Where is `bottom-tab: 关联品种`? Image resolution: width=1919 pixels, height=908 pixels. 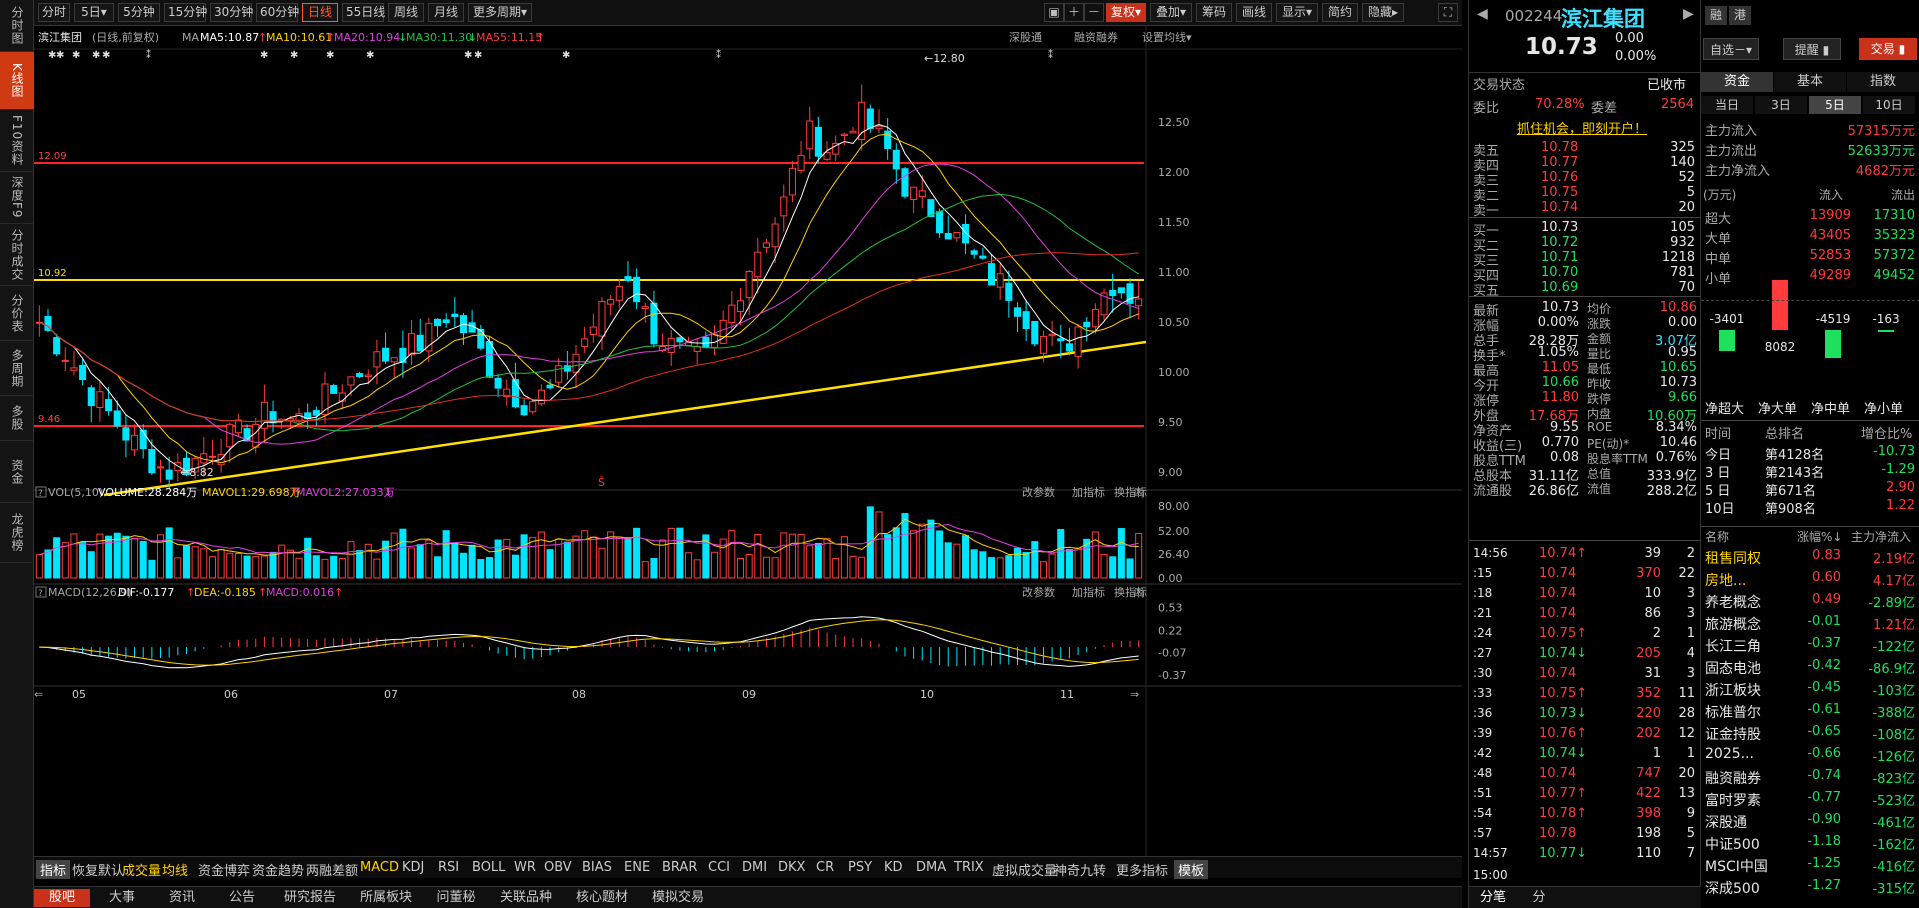
bottom-tab: 关联品种 is located at coordinates (526, 898).